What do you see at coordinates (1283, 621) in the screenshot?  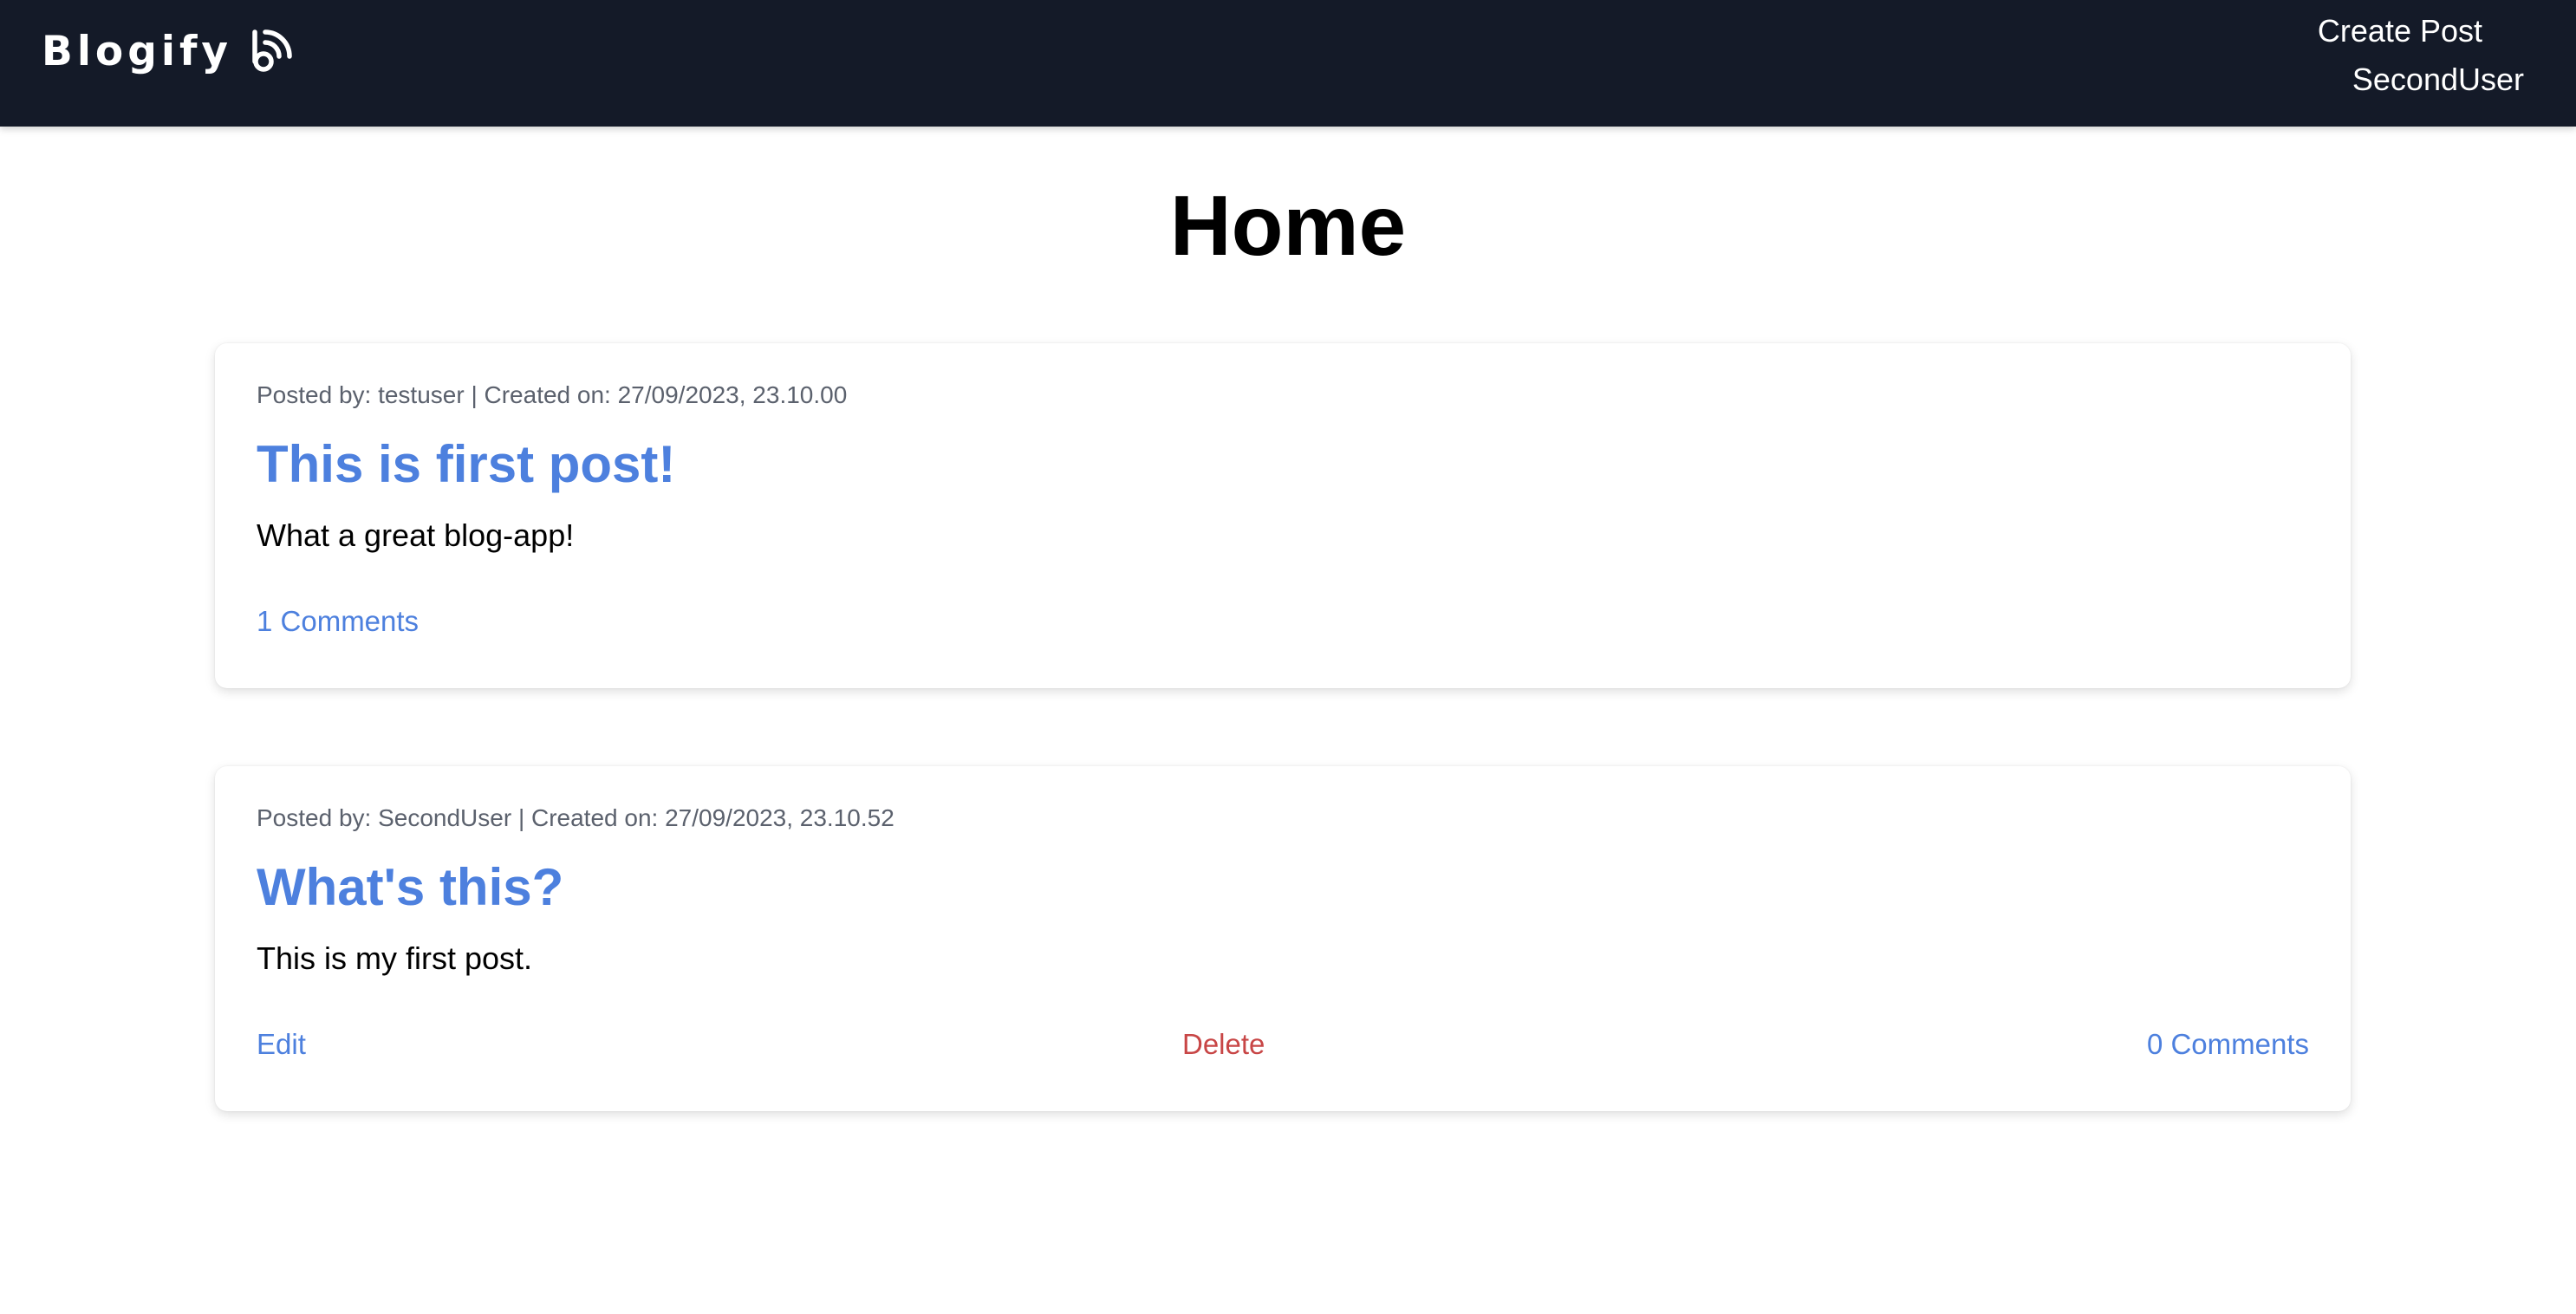 I see `post-actions: 1 Comments` at bounding box center [1283, 621].